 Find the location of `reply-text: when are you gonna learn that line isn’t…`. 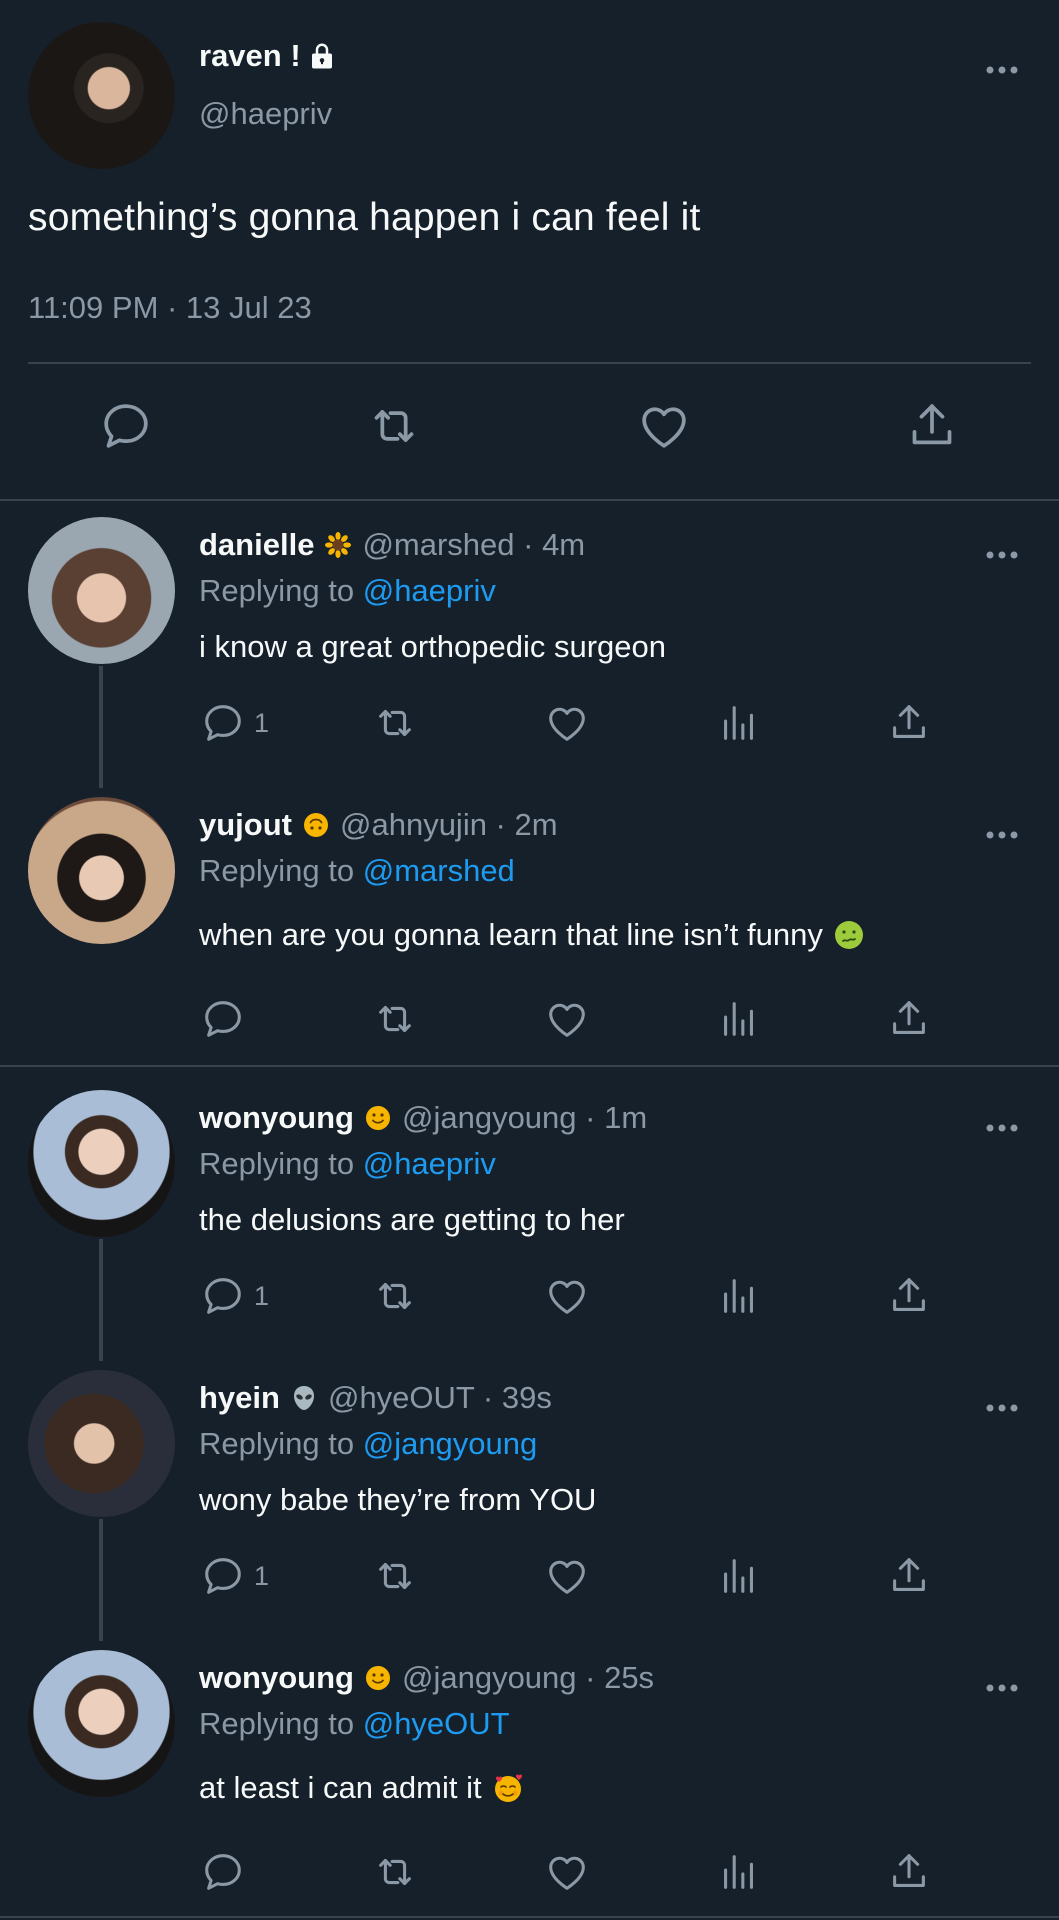

reply-text: when are you gonna learn that line isn’t… is located at coordinates (532, 935).